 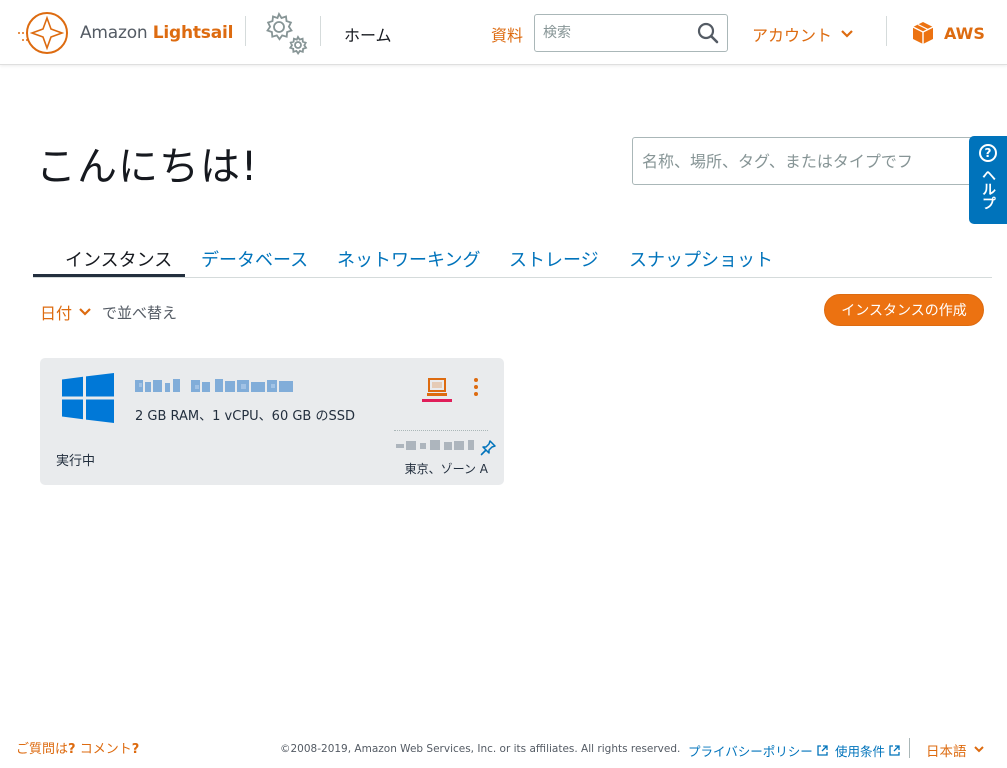 What do you see at coordinates (620, 33) in the screenshot?
I see `search-input` at bounding box center [620, 33].